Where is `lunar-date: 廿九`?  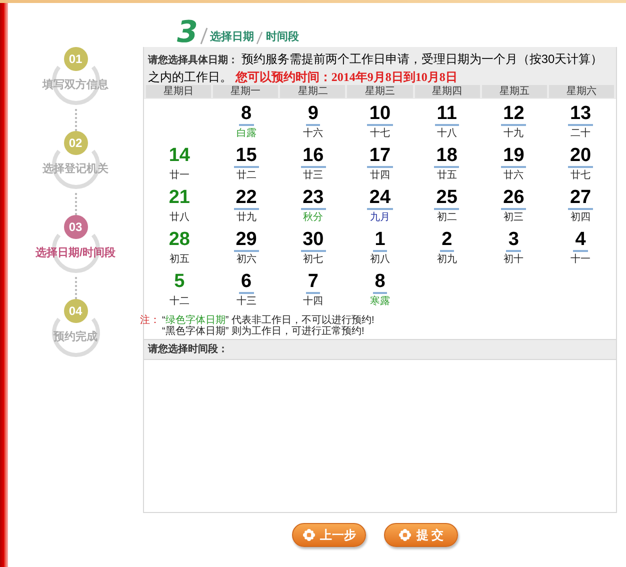
lunar-date: 廿九 is located at coordinates (246, 217).